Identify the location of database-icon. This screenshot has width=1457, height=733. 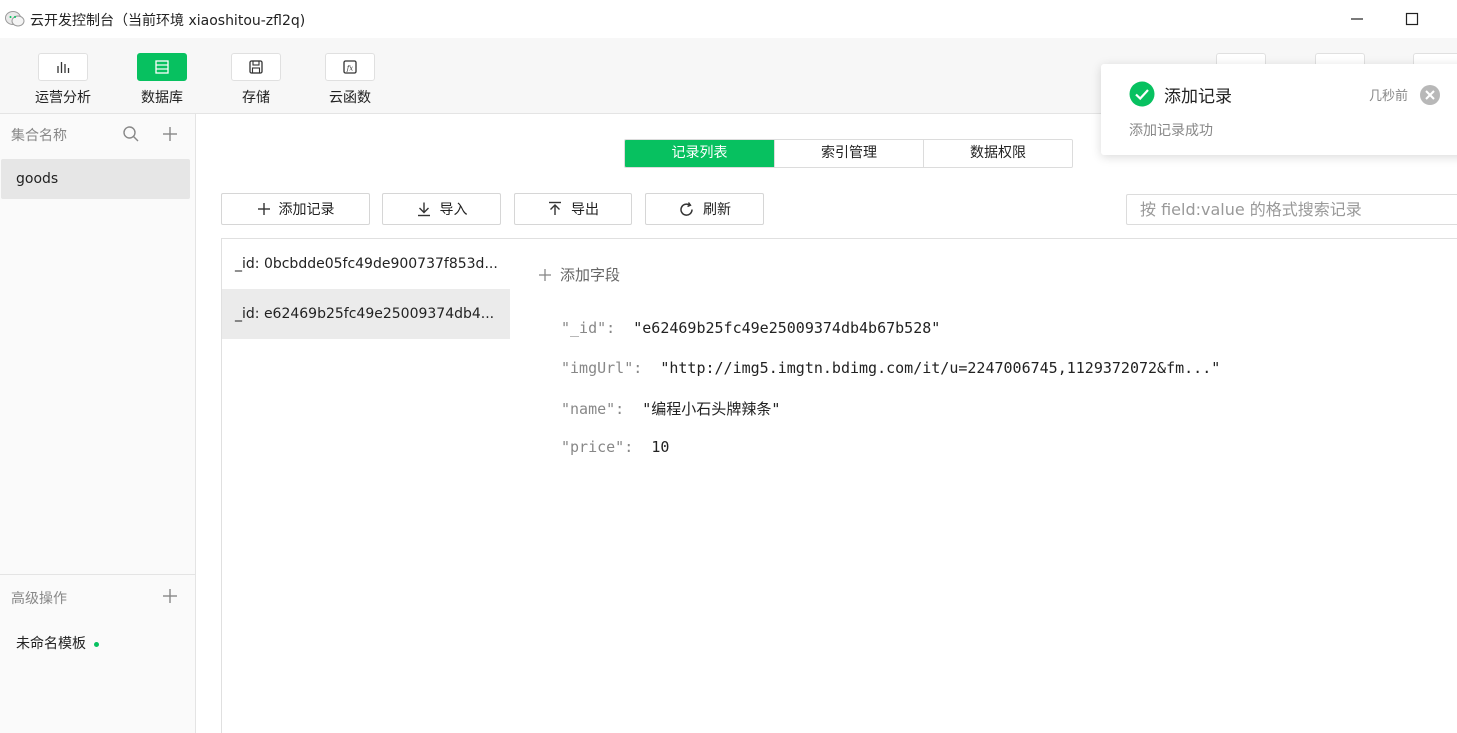
(162, 67).